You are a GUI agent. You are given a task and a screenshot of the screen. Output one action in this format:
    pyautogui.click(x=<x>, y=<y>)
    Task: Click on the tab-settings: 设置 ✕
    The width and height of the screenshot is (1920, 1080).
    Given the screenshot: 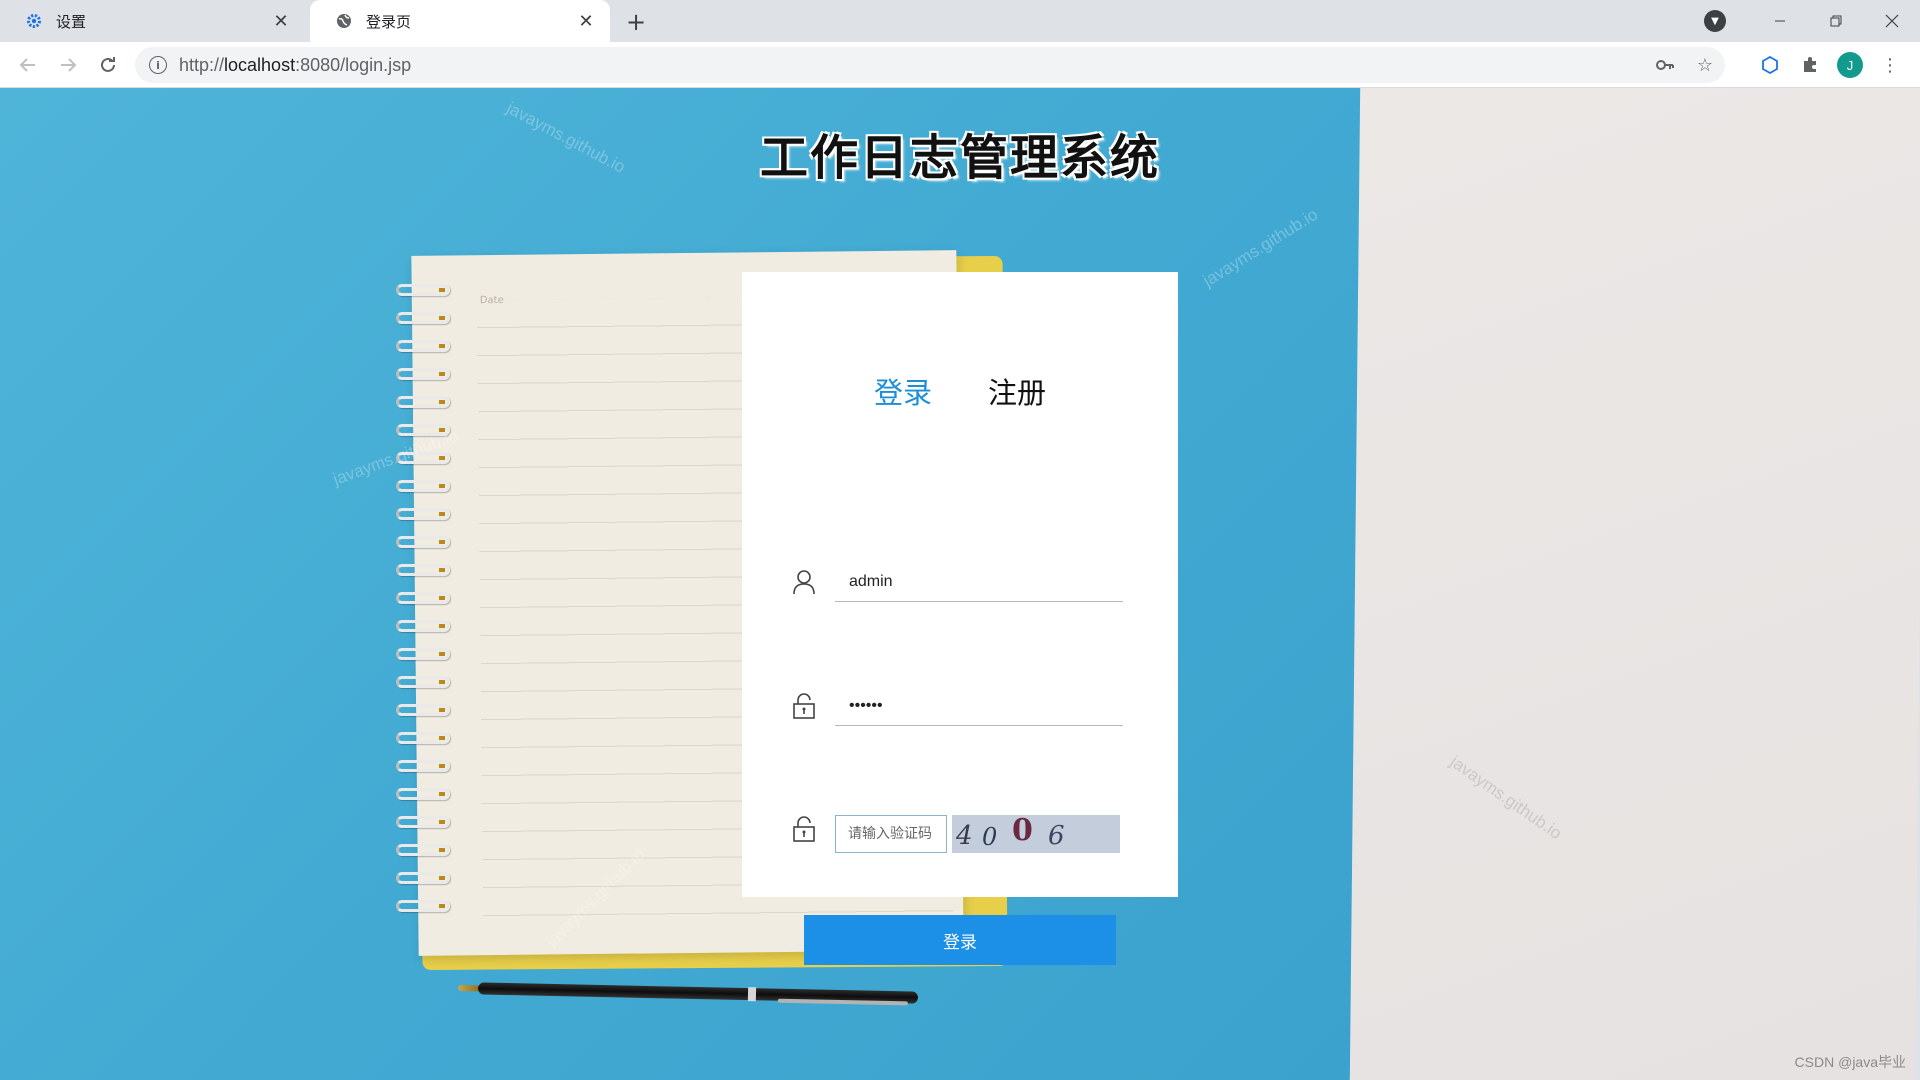 What is the action you would take?
    pyautogui.click(x=152, y=21)
    